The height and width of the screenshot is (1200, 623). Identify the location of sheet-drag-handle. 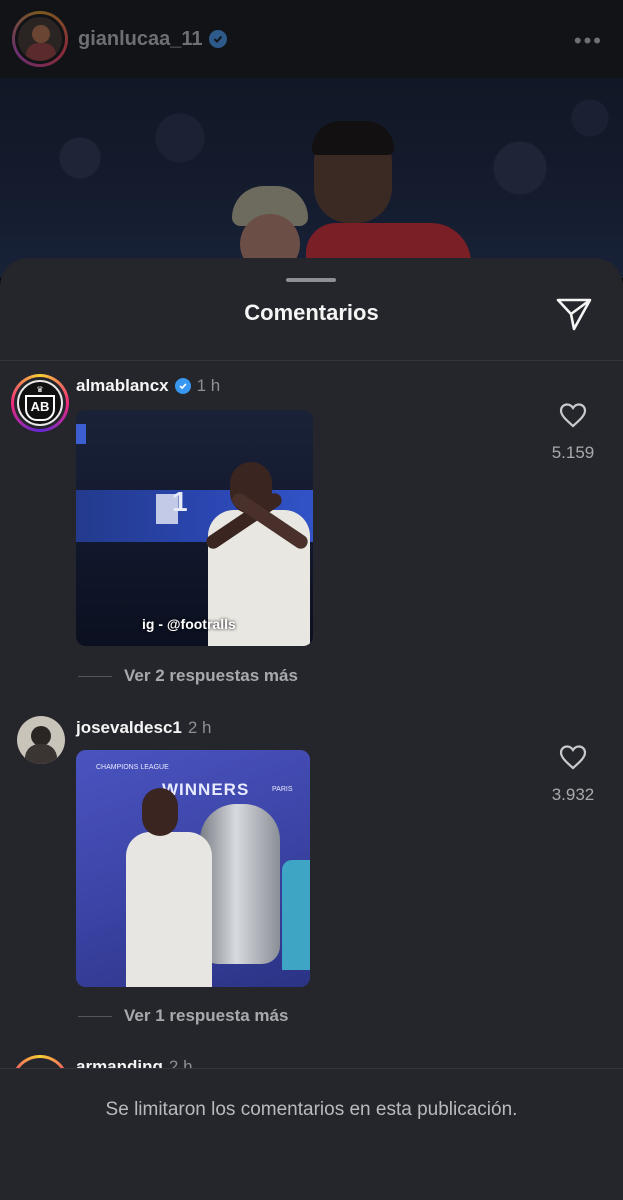
(311, 280).